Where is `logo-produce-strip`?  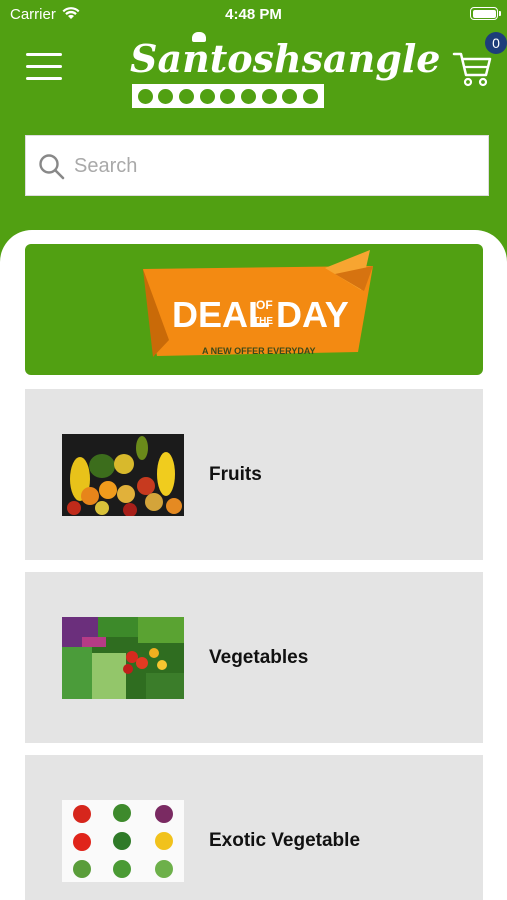 logo-produce-strip is located at coordinates (228, 96).